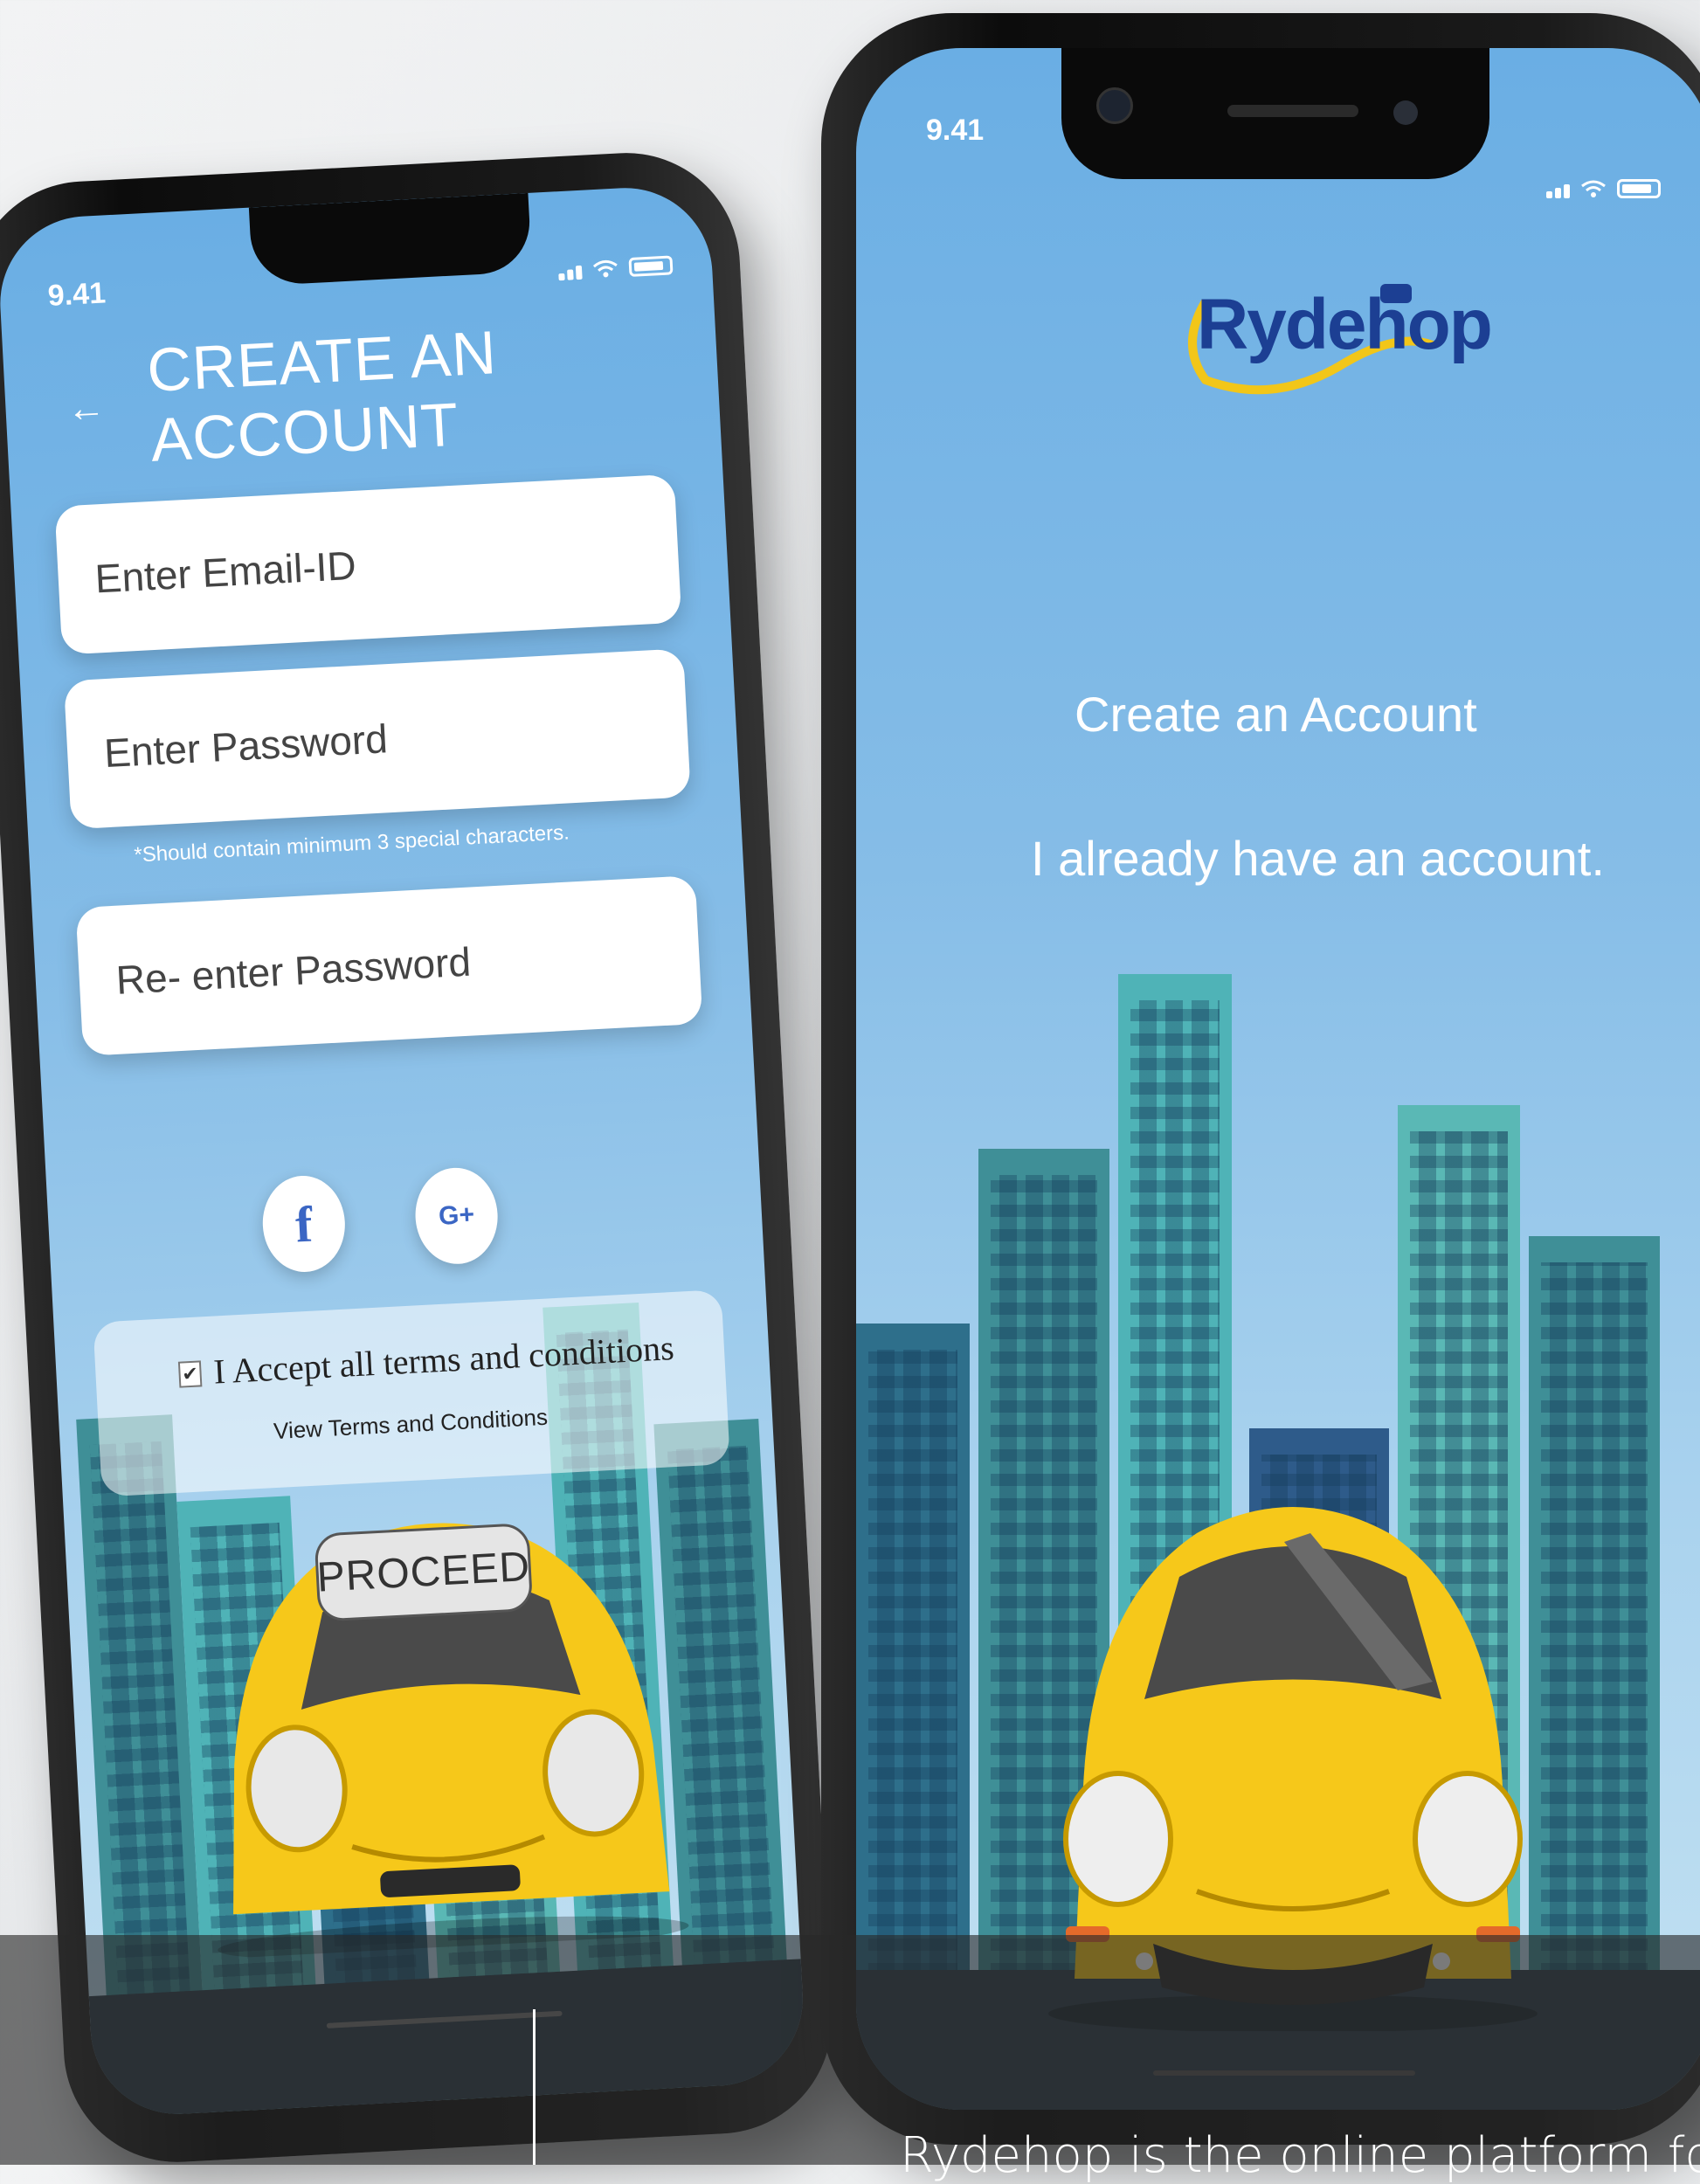 Image resolution: width=1700 pixels, height=2184 pixels. I want to click on reenter-password-placeholder: Re- enter Password, so click(293, 971).